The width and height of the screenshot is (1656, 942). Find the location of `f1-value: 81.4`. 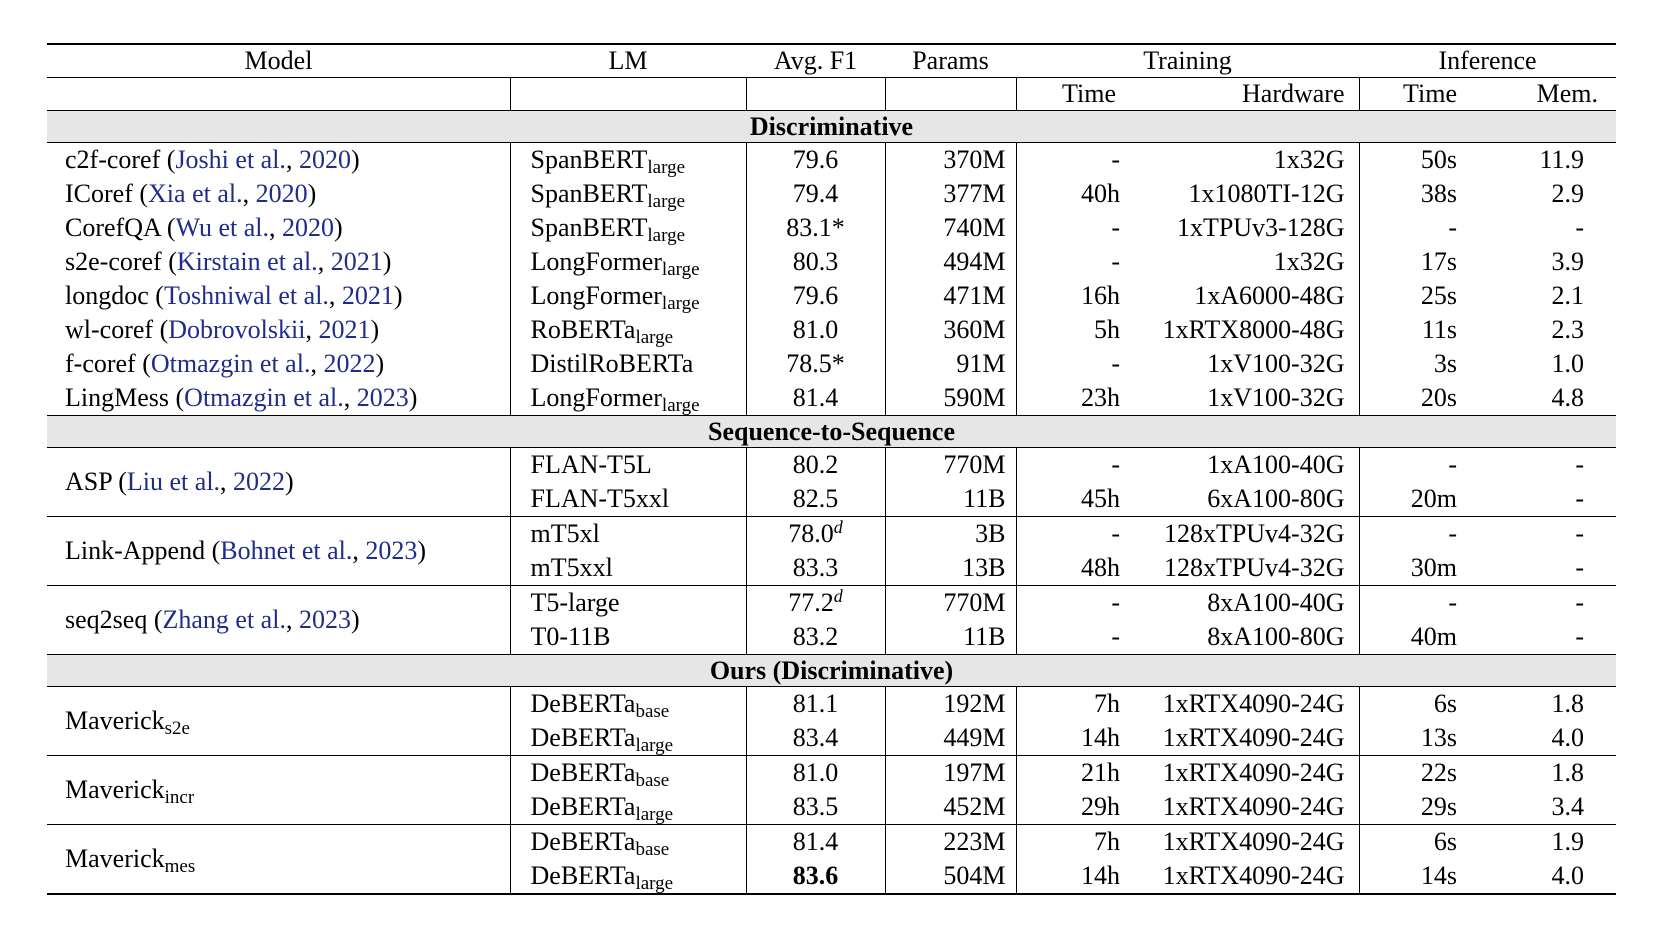

f1-value: 81.4 is located at coordinates (815, 397).